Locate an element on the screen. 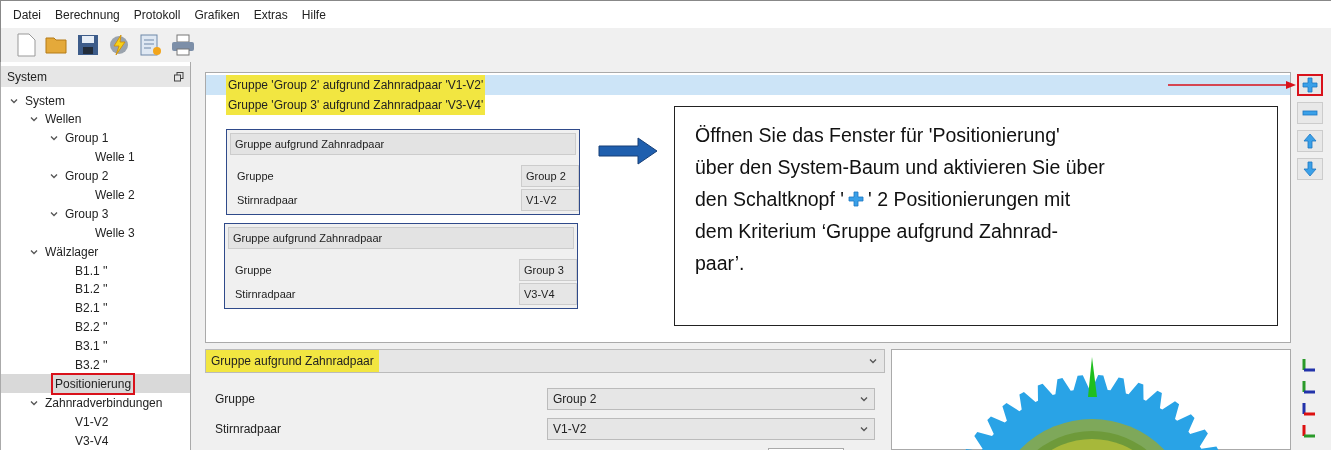 This screenshot has width=1331, height=450. menu-item: Hilfe is located at coordinates (313, 14).